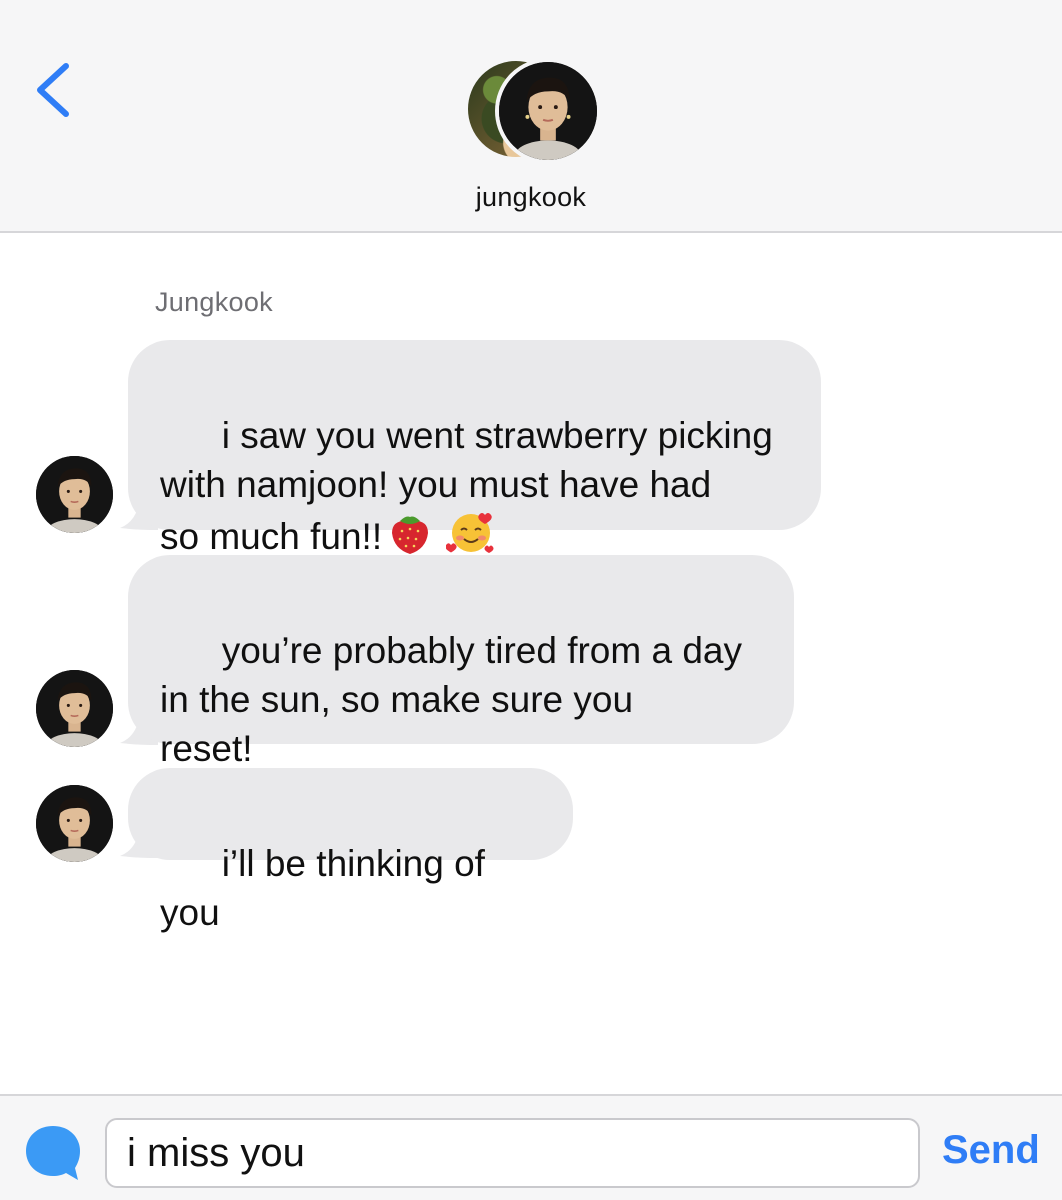 This screenshot has width=1062, height=1200. Describe the element at coordinates (53, 1153) in the screenshot. I see `message-app-icon` at that location.